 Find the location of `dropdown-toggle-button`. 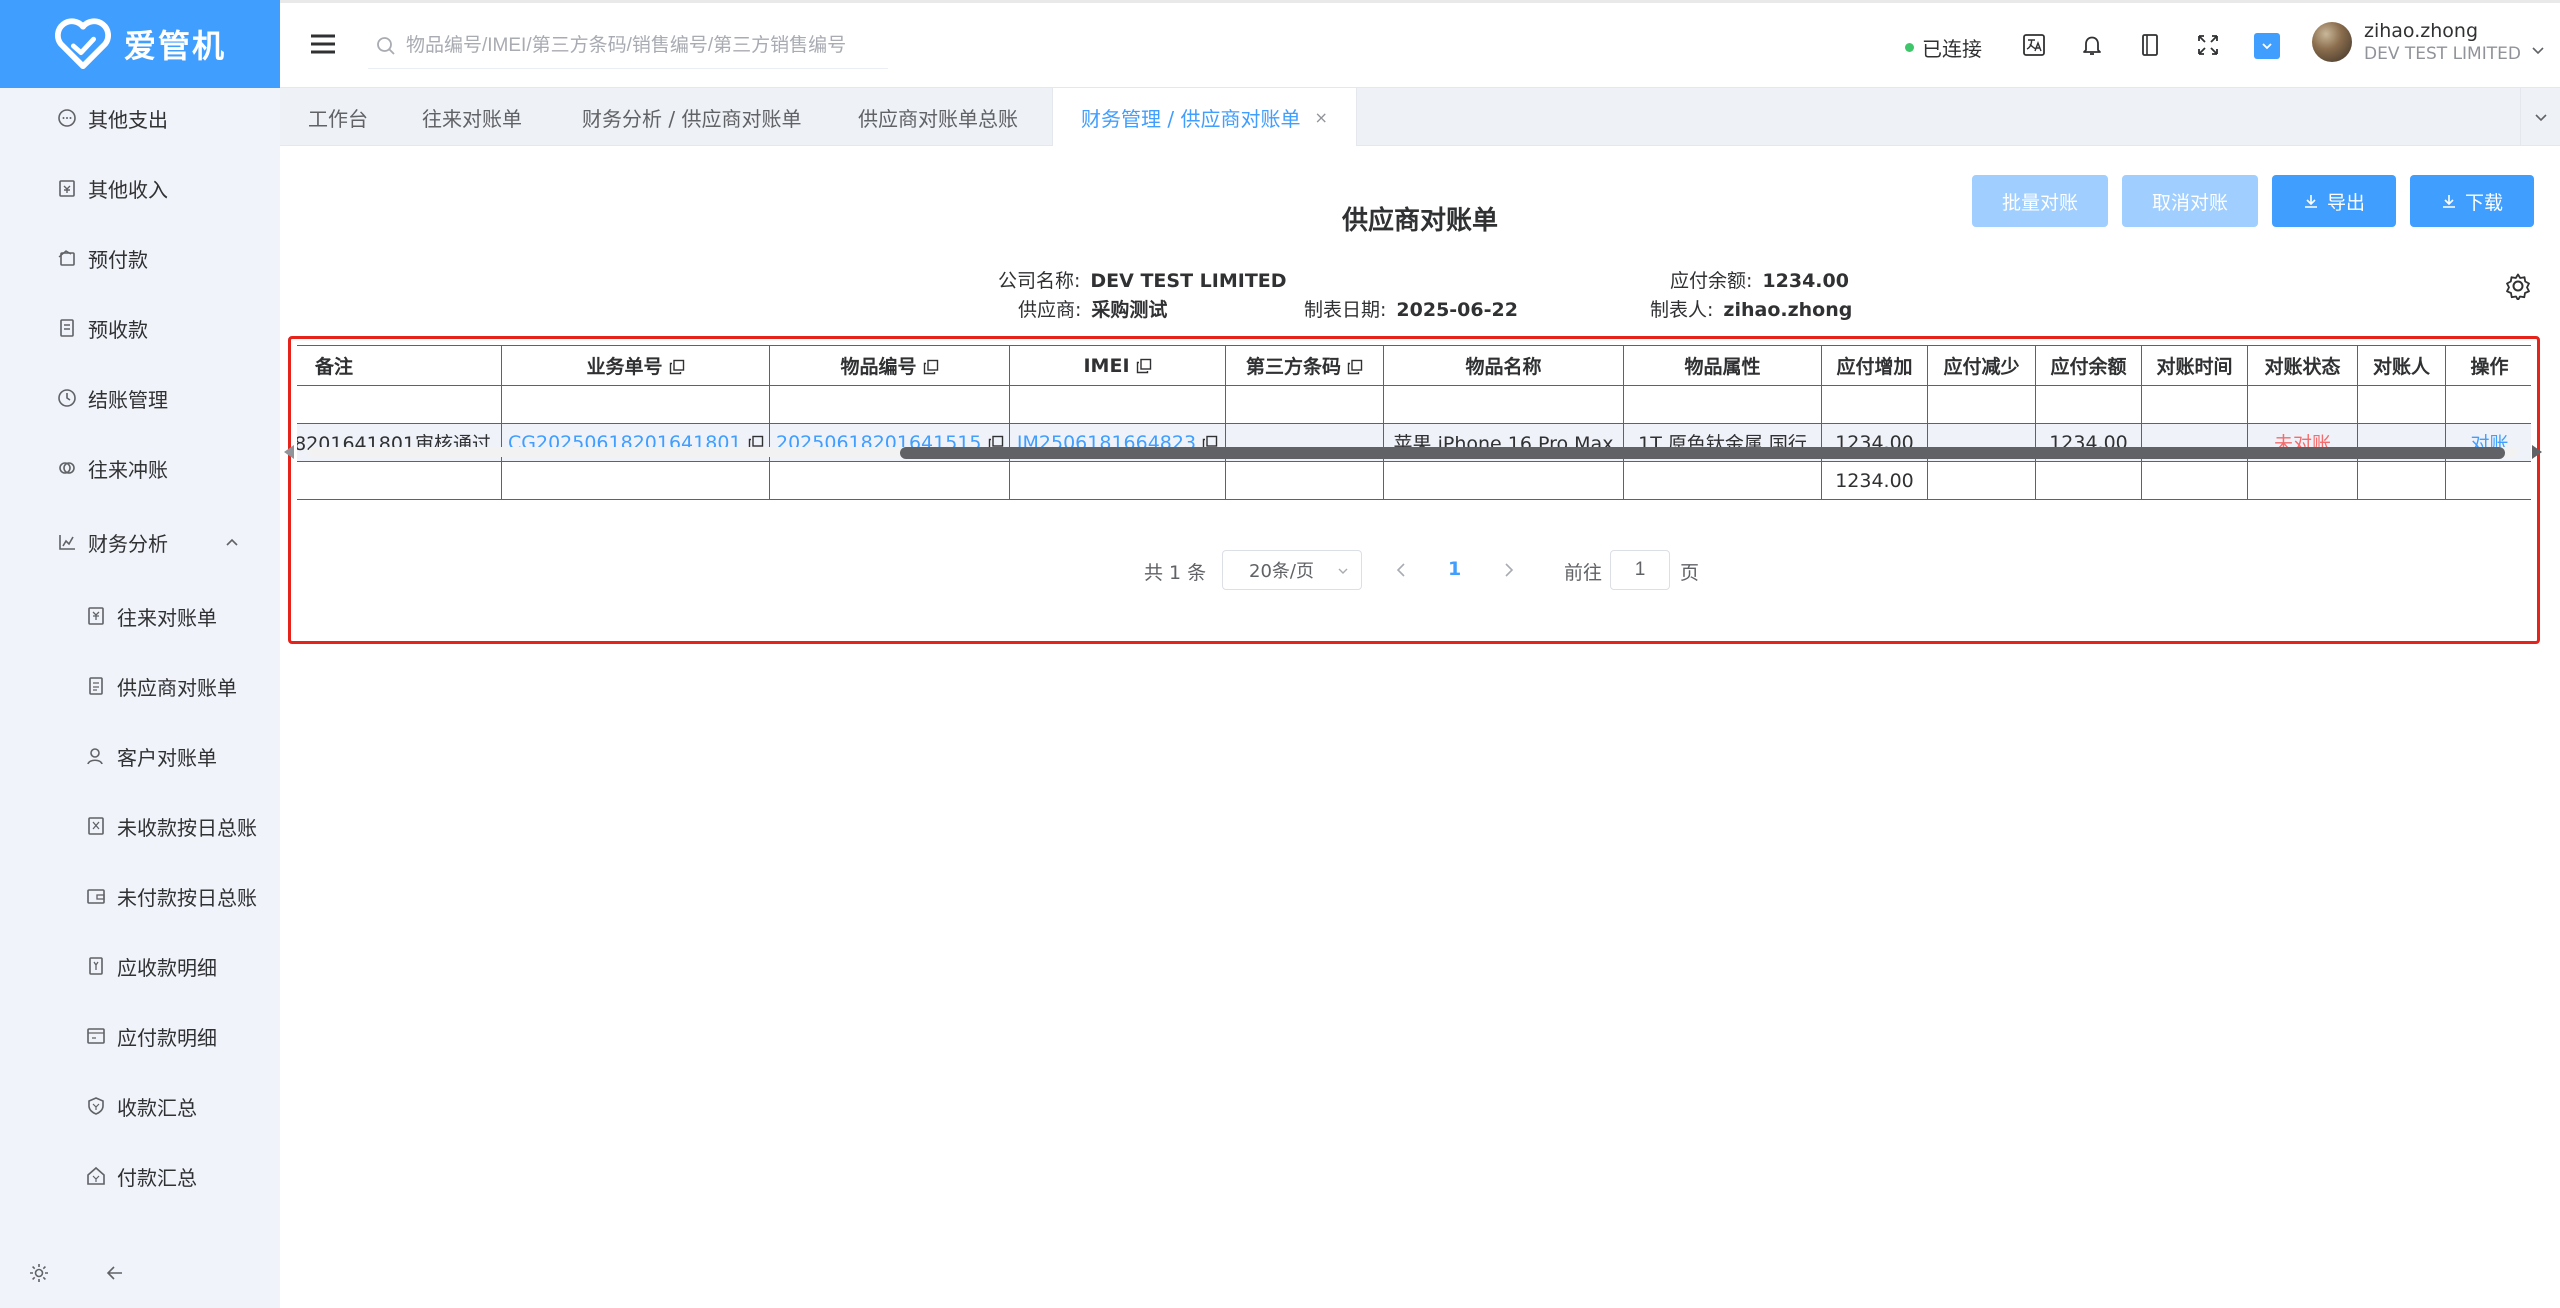

dropdown-toggle-button is located at coordinates (2267, 46).